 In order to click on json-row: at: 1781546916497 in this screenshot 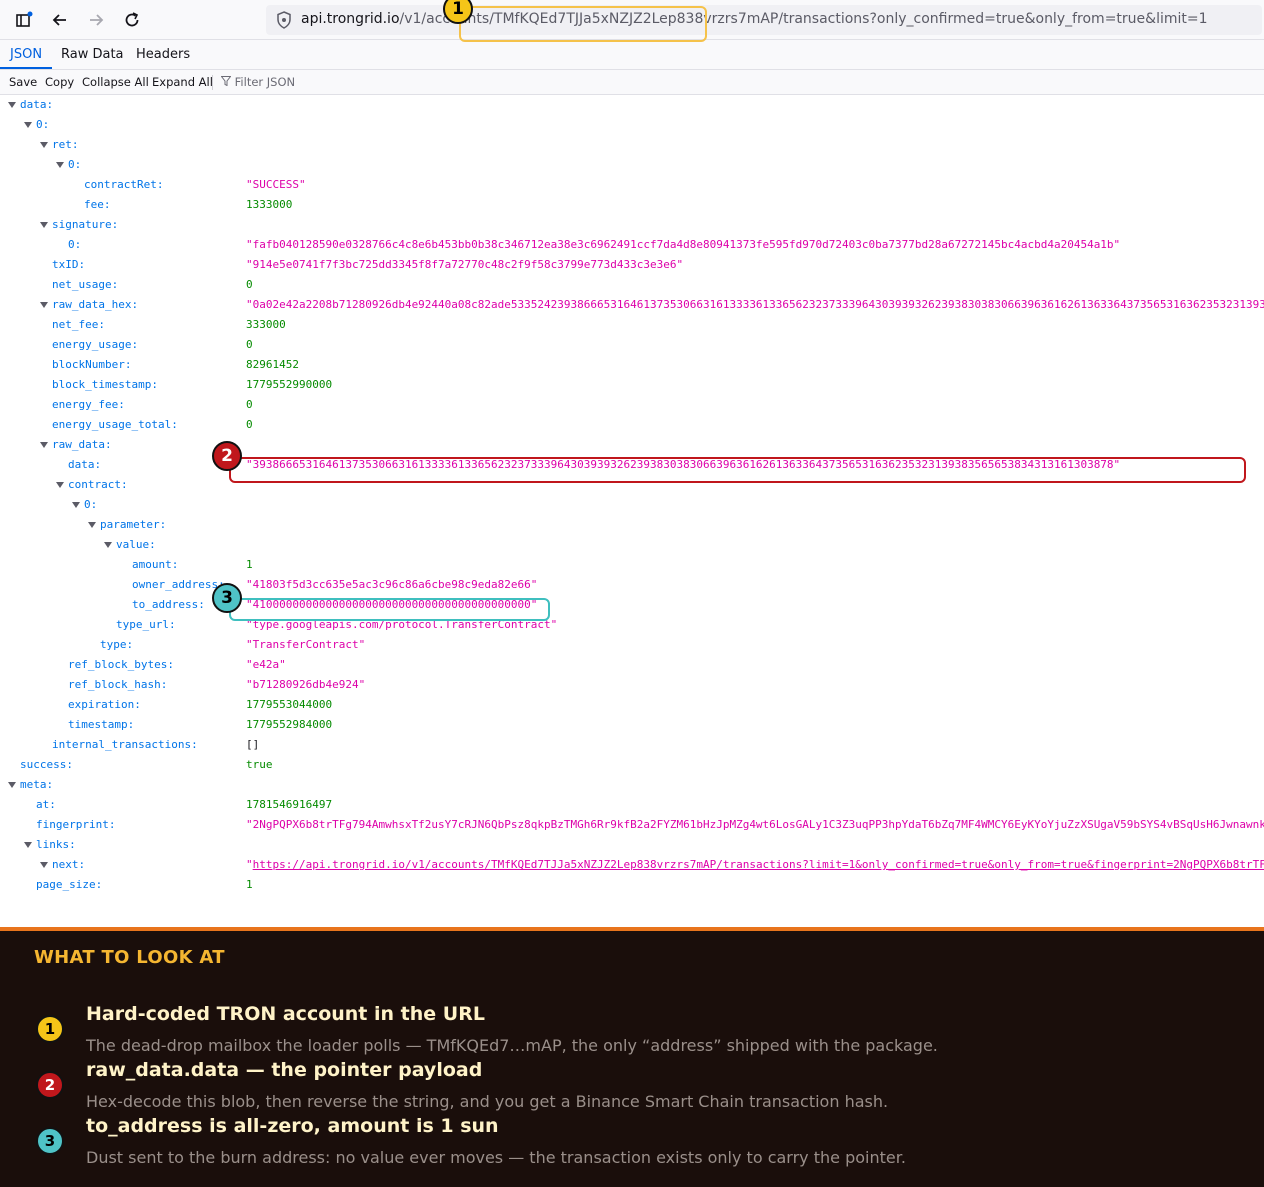, I will do `click(632, 805)`.